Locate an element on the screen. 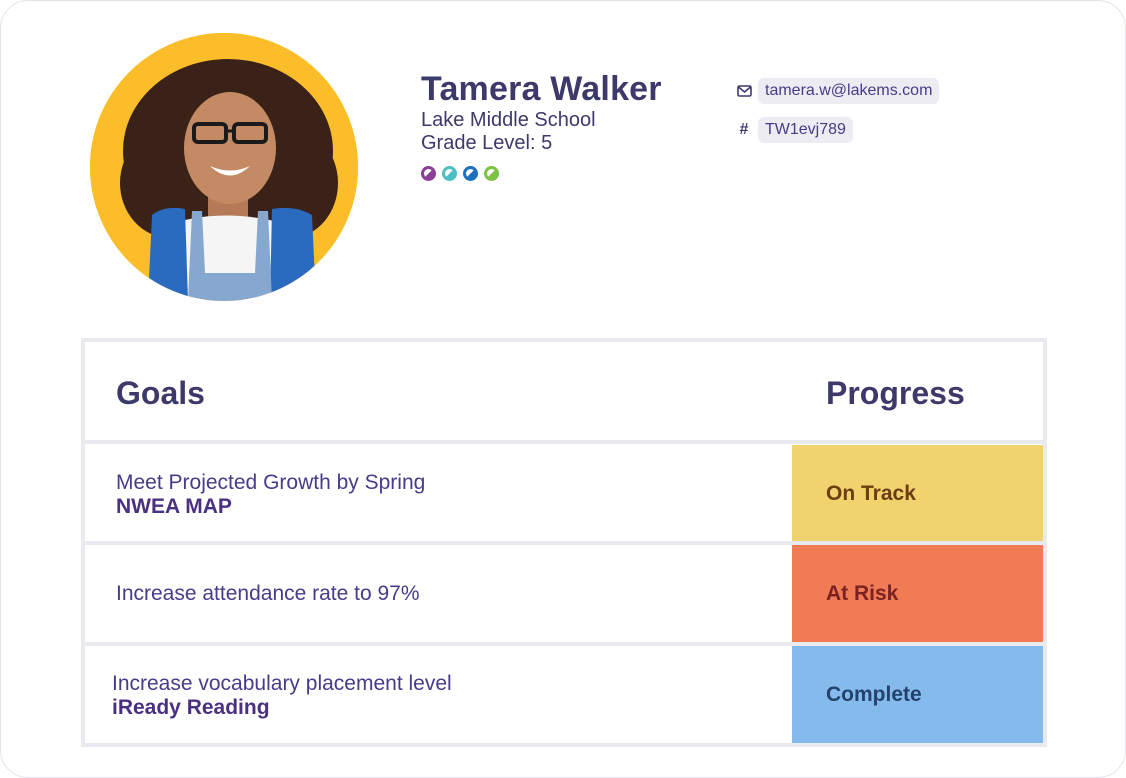 The height and width of the screenshot is (778, 1126). status-badge: On Track is located at coordinates (917, 493).